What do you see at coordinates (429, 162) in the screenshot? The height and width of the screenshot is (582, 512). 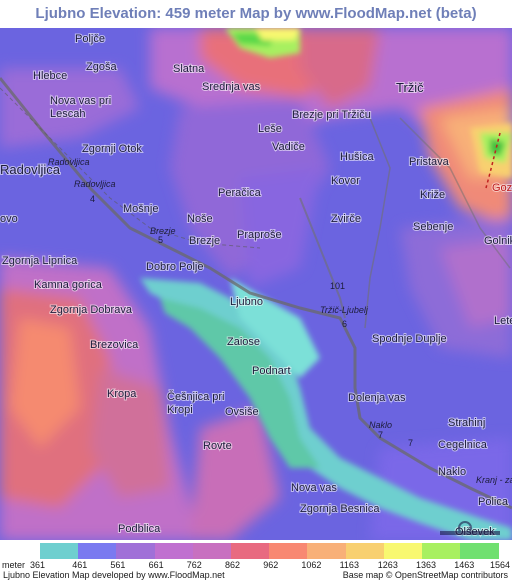 I see `place-label: Pristava` at bounding box center [429, 162].